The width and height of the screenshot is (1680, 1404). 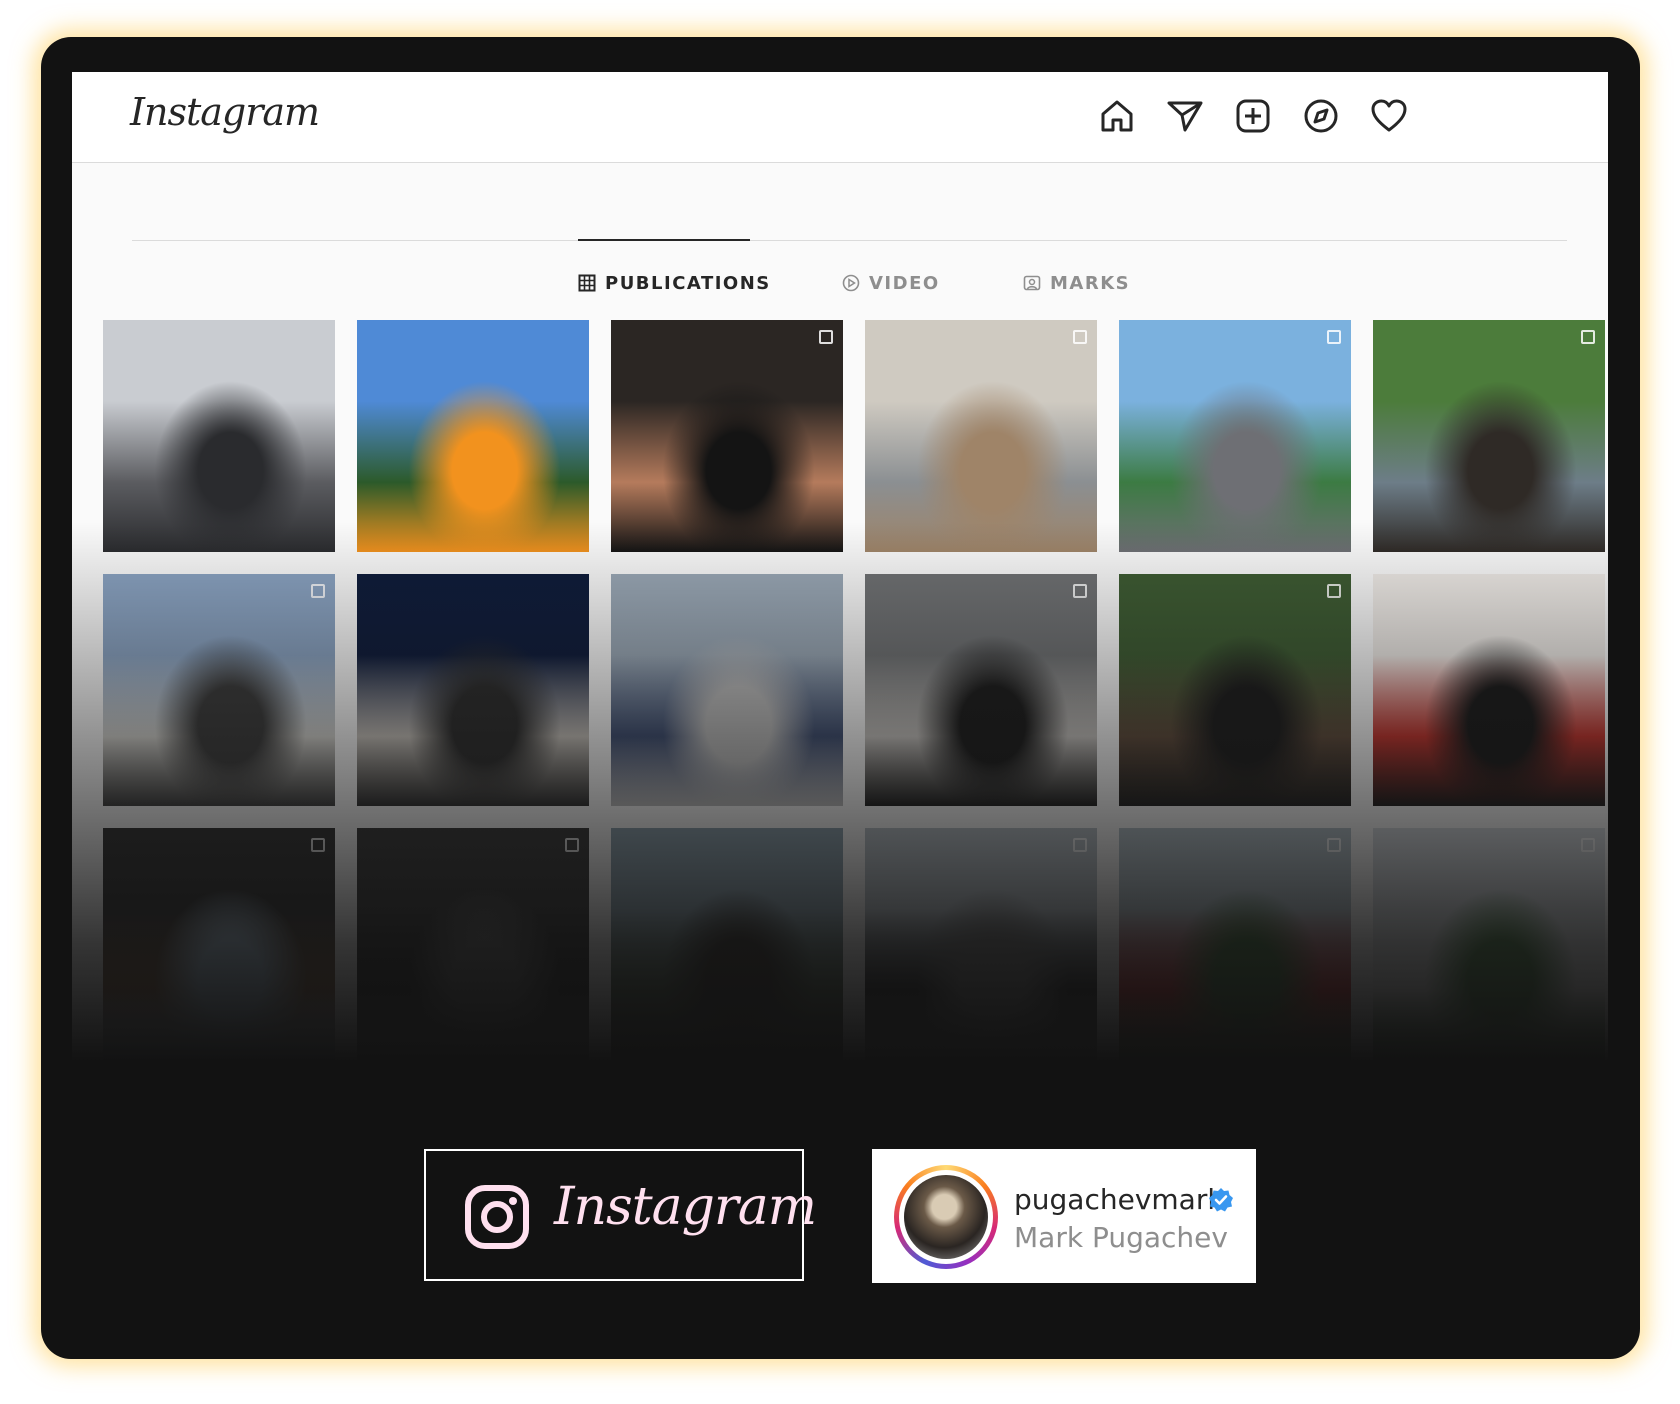 I want to click on tab-label: MARKS, so click(x=1090, y=283).